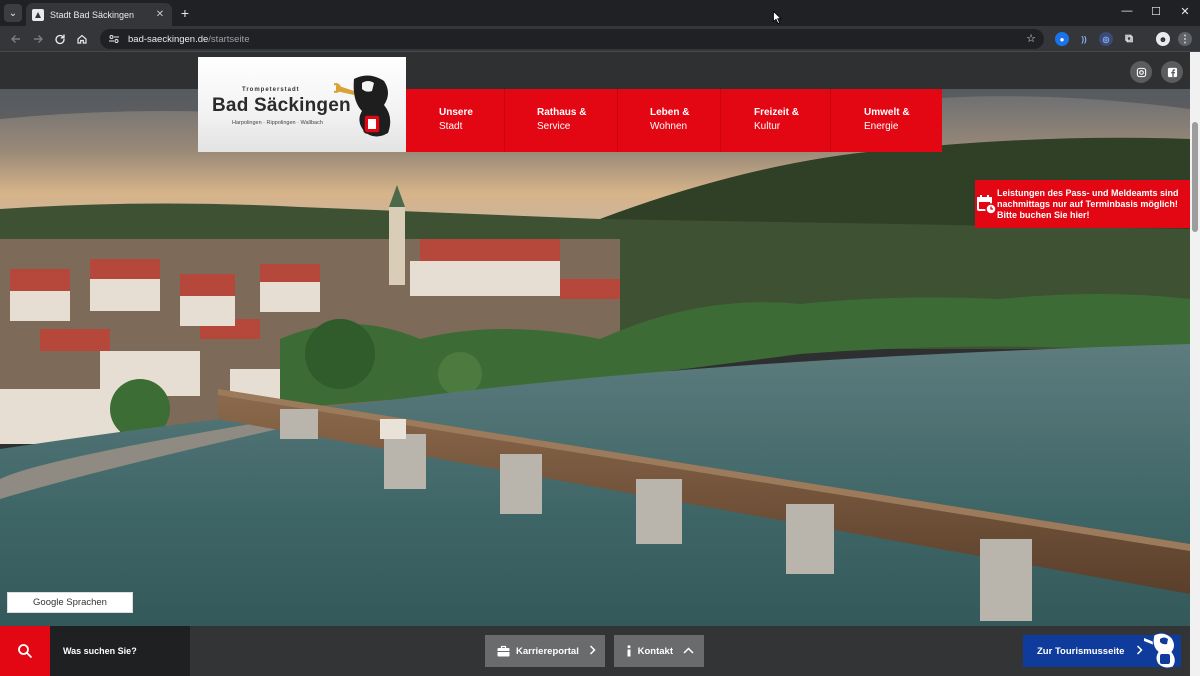 Image resolution: width=1200 pixels, height=676 pixels. I want to click on url-host: bad-saeckingen.de, so click(168, 39).